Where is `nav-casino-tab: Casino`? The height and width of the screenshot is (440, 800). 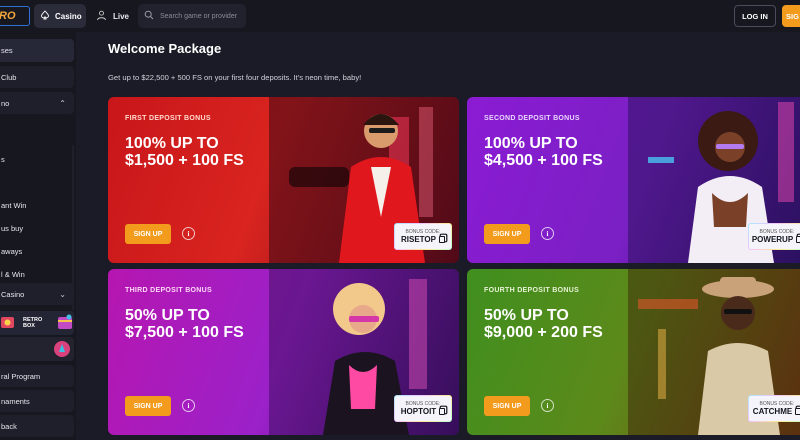 nav-casino-tab: Casino is located at coordinates (60, 16).